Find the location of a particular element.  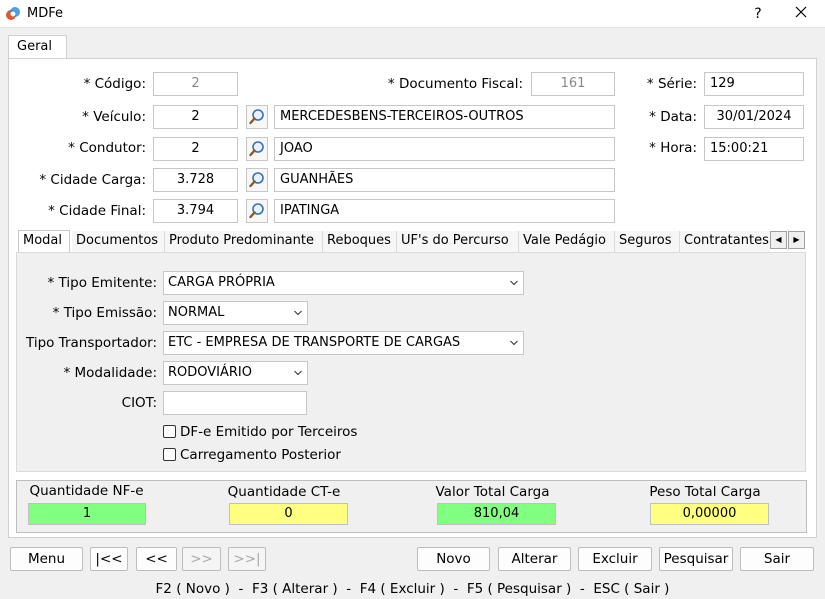

tipo-emissao-label: * Tipo Emissão: is located at coordinates (104, 313).